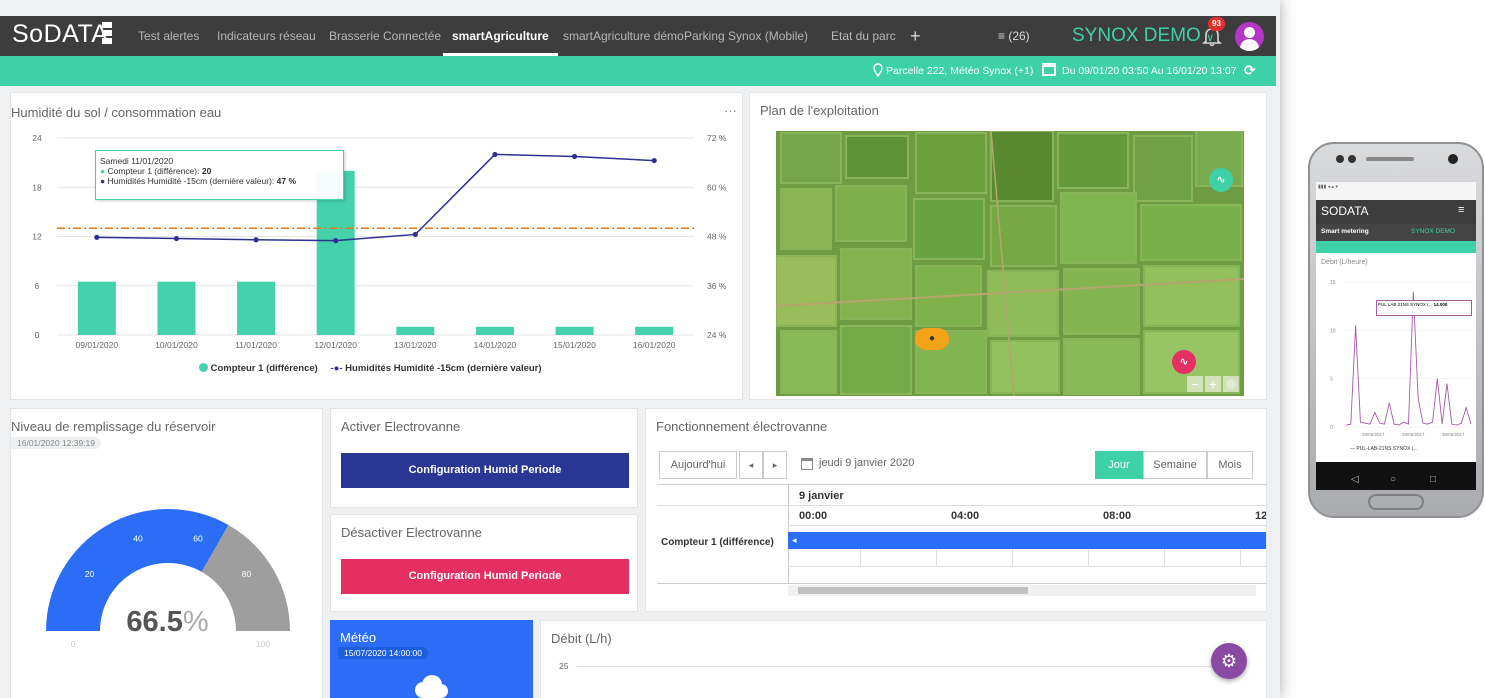 The image size is (1485, 698). What do you see at coordinates (1261, 516) in the screenshot?
I see `hour-12: 12` at bounding box center [1261, 516].